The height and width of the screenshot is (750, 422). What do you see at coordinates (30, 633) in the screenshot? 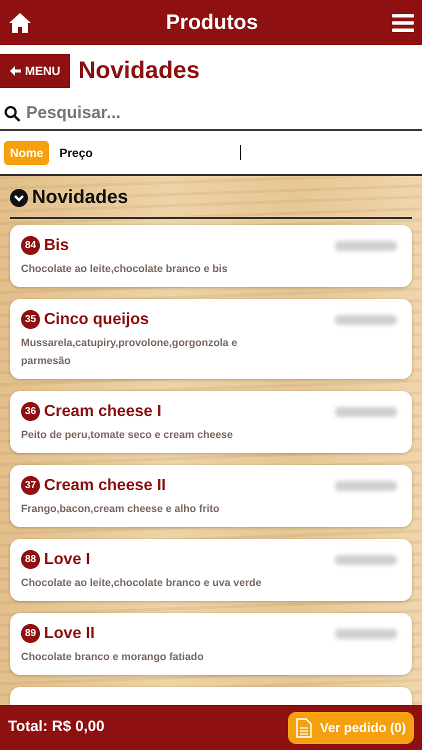
I see `product-code-badge: 89` at bounding box center [30, 633].